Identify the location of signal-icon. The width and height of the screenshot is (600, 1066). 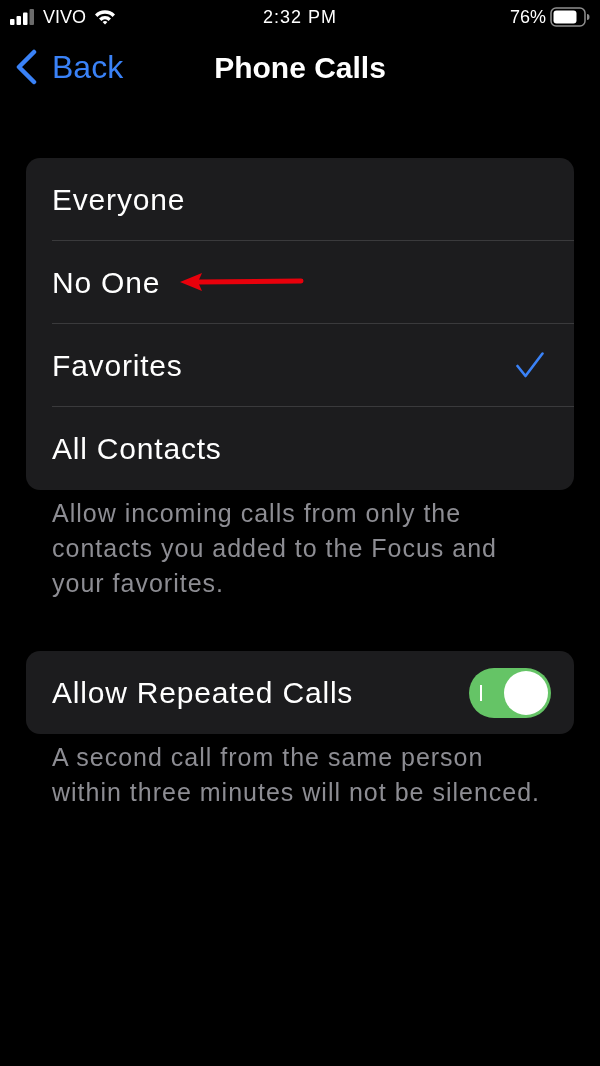
(22, 17).